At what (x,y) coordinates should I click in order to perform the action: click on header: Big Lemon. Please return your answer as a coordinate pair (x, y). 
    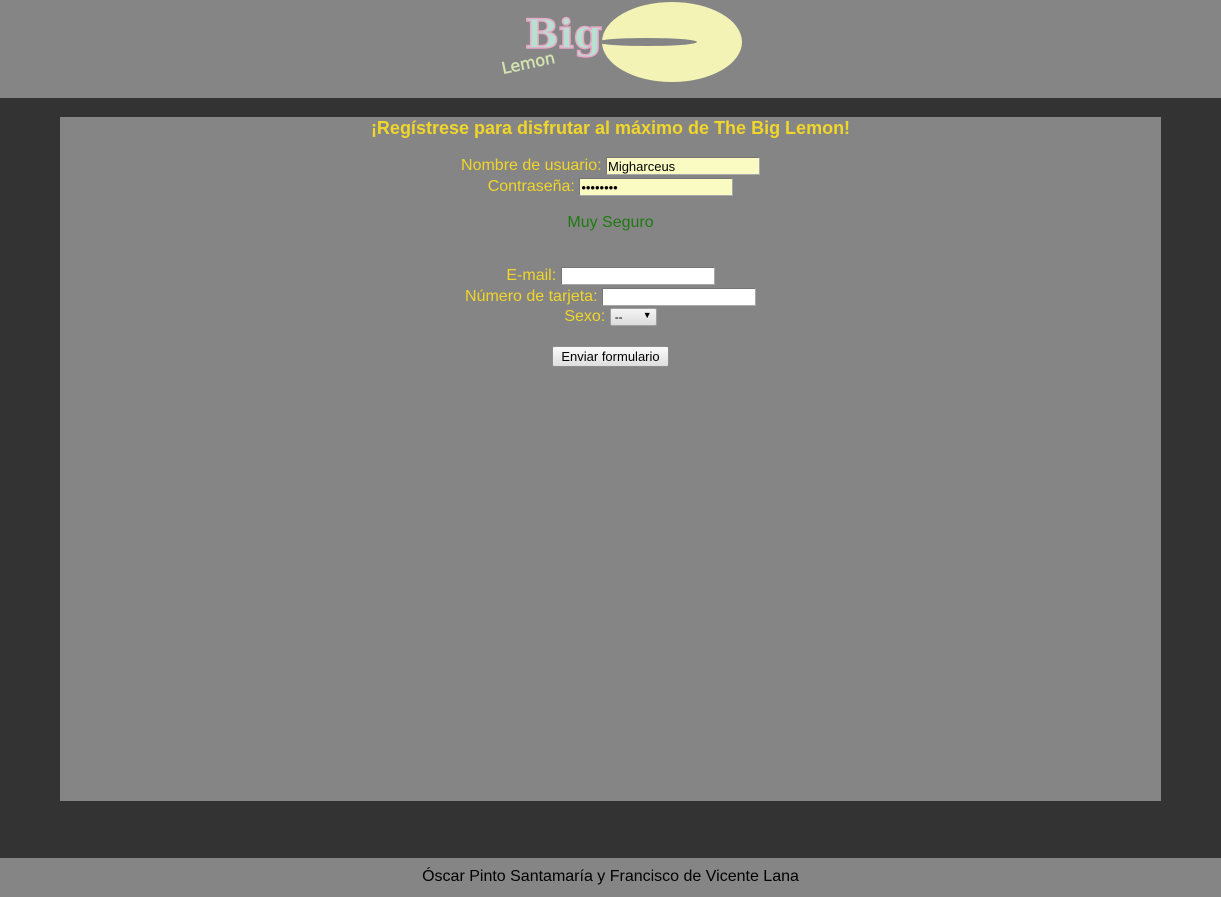
    Looking at the image, I should click on (610, 49).